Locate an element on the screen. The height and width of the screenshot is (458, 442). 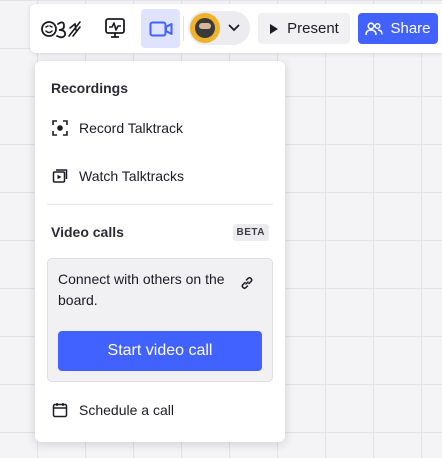
share-label: Share is located at coordinates (410, 28).